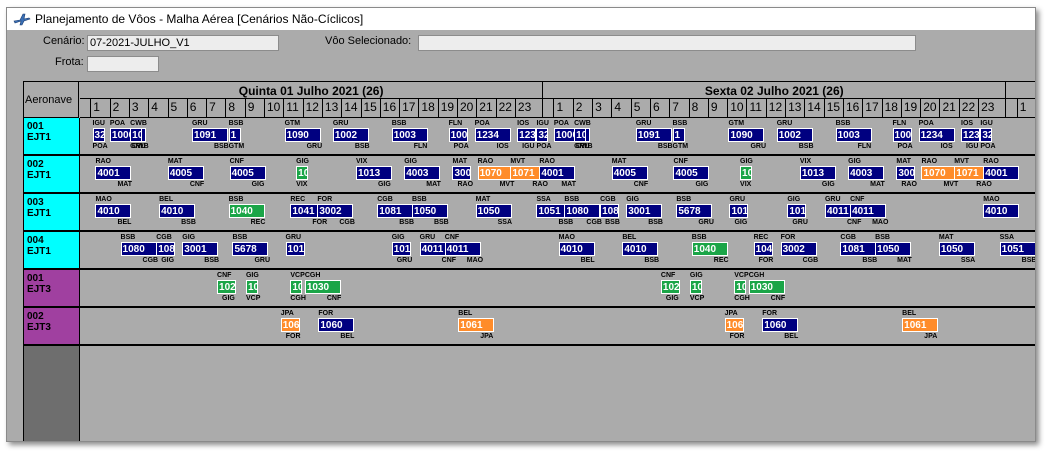  What do you see at coordinates (763, 249) in the screenshot?
I see `flight-bar: 104` at bounding box center [763, 249].